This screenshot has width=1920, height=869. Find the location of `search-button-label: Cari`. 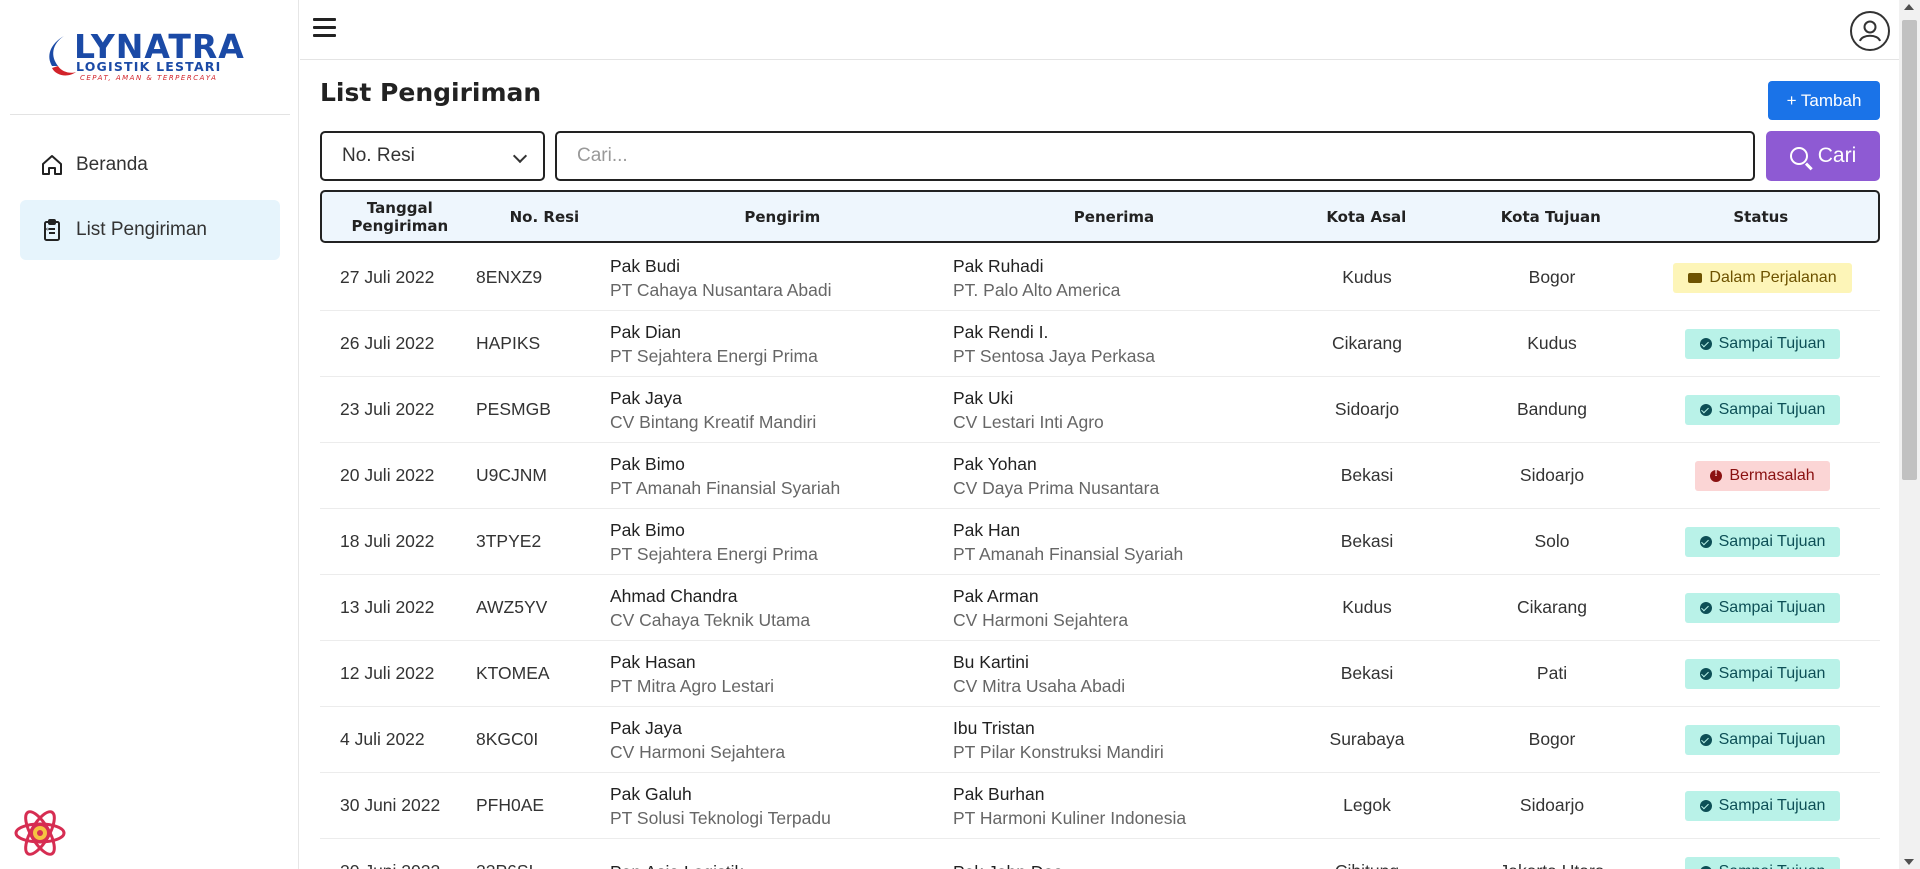

search-button-label: Cari is located at coordinates (1837, 155).